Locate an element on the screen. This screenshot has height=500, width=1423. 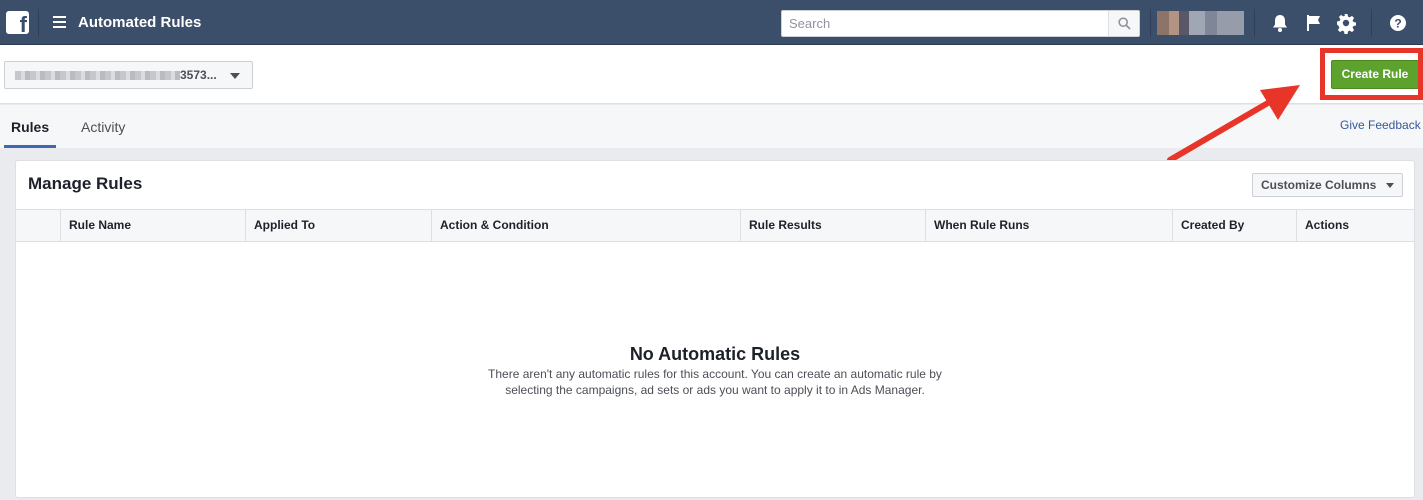
search-button is located at coordinates (1123, 23).